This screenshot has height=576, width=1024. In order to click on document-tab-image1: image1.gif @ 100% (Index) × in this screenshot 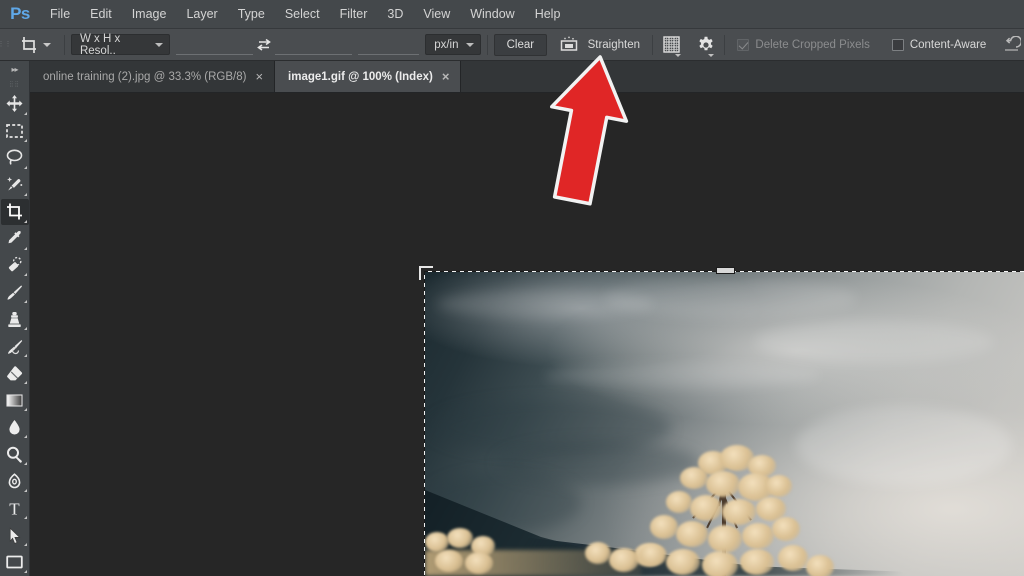, I will do `click(368, 76)`.